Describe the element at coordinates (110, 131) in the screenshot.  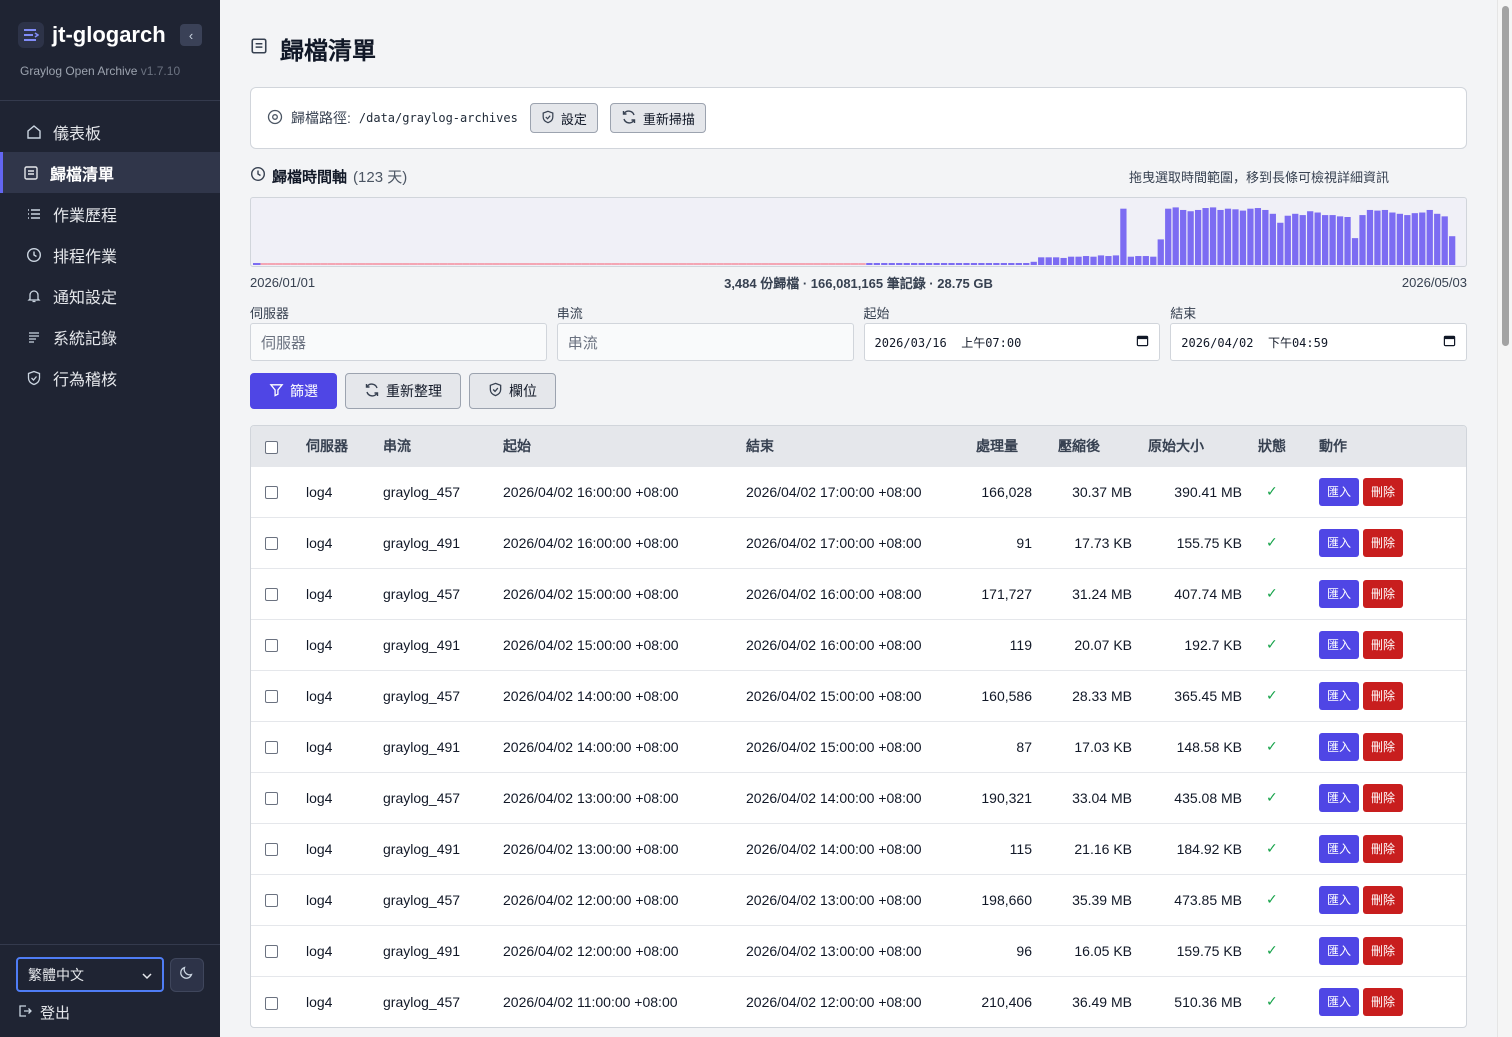
I see `sidebar-item-dashboard: 儀表板` at that location.